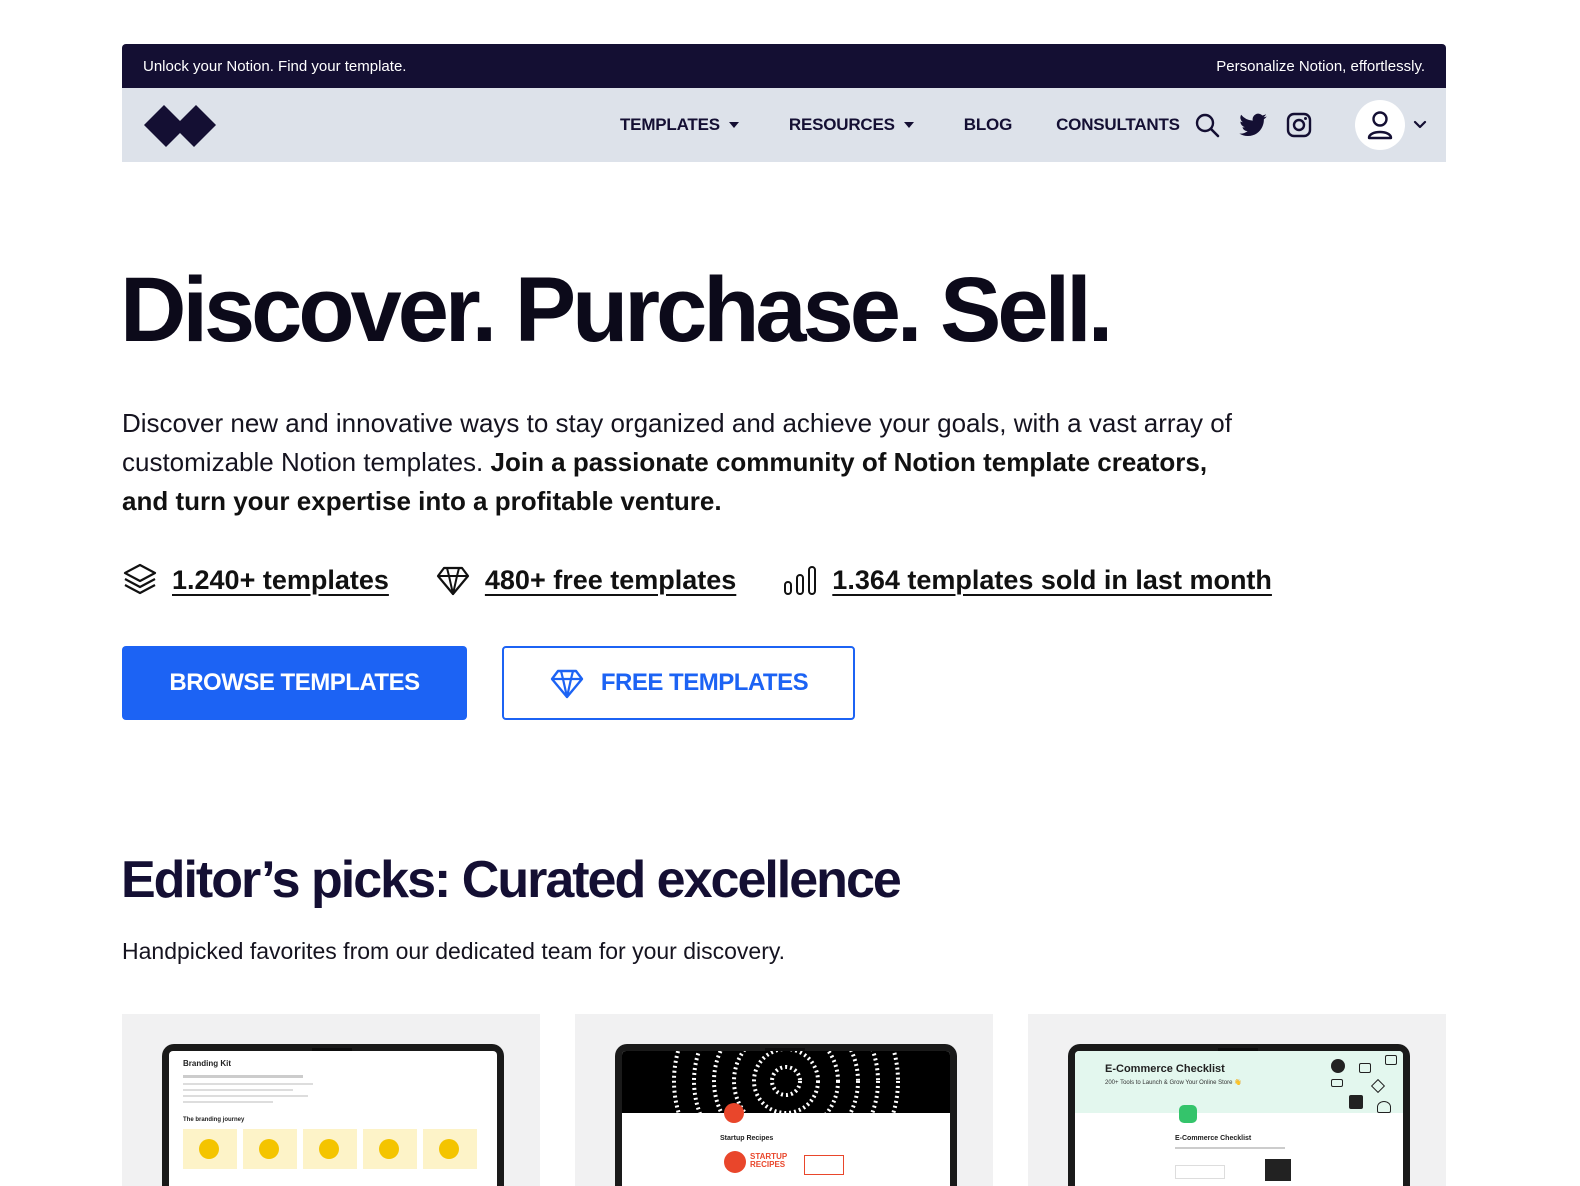 This screenshot has height=1186, width=1580. I want to click on template-card: Startup Recipes STARTUP RECIPES, so click(784, 1100).